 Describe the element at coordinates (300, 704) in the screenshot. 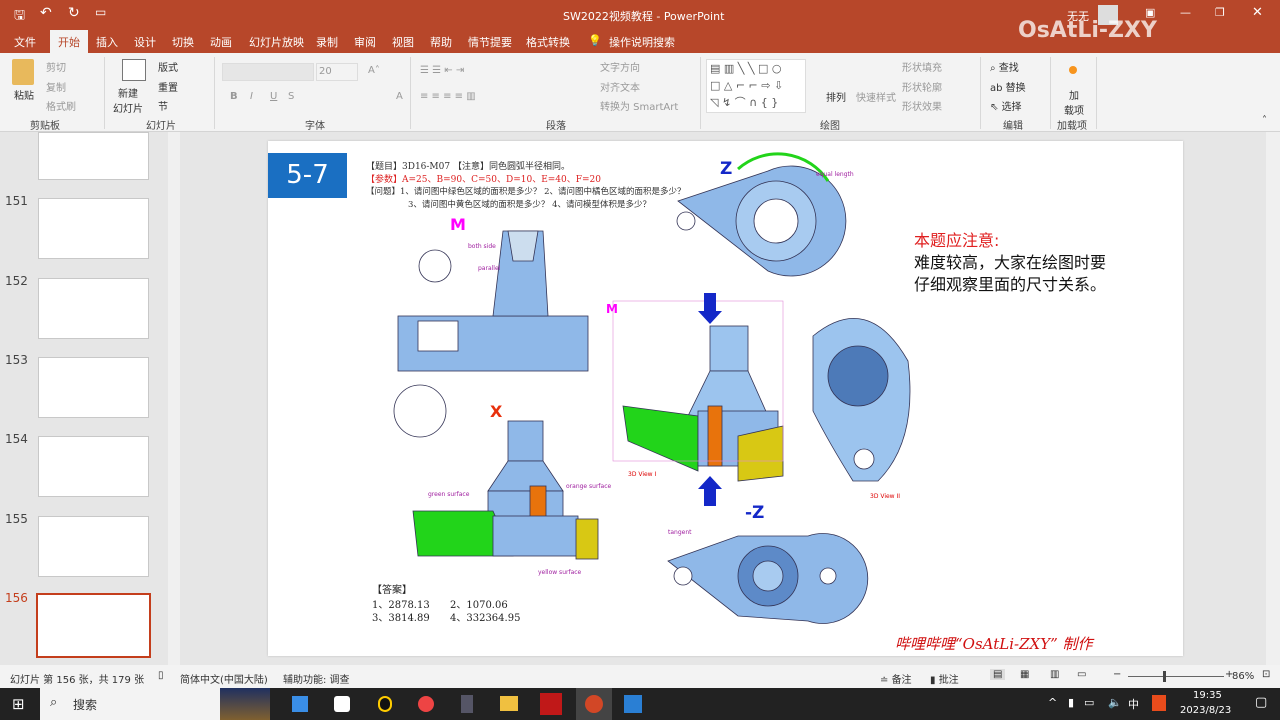

I see `app-icon-explorer-widget` at that location.